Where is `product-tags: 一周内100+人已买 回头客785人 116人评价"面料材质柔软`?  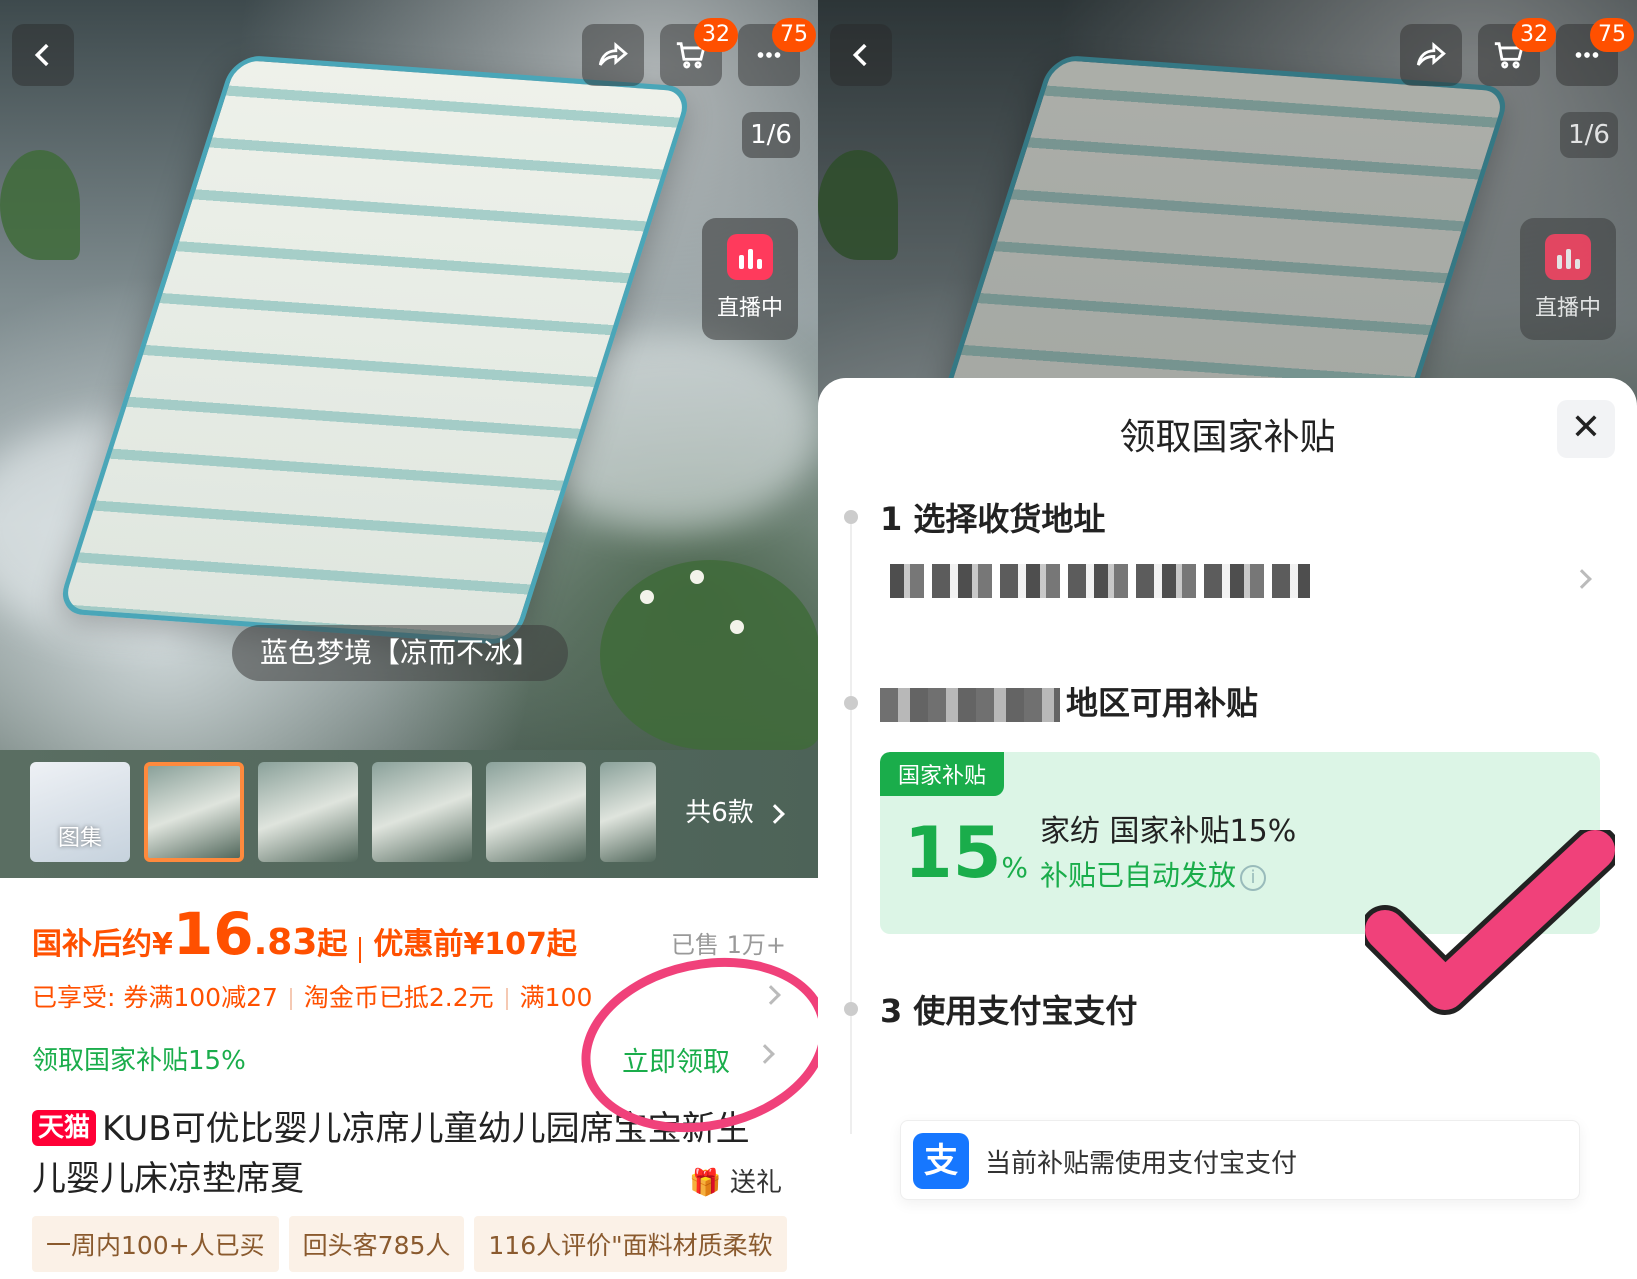
product-tags: 一周内100+人已买 回头客785人 116人评价"面料材质柔软 is located at coordinates (414, 1244).